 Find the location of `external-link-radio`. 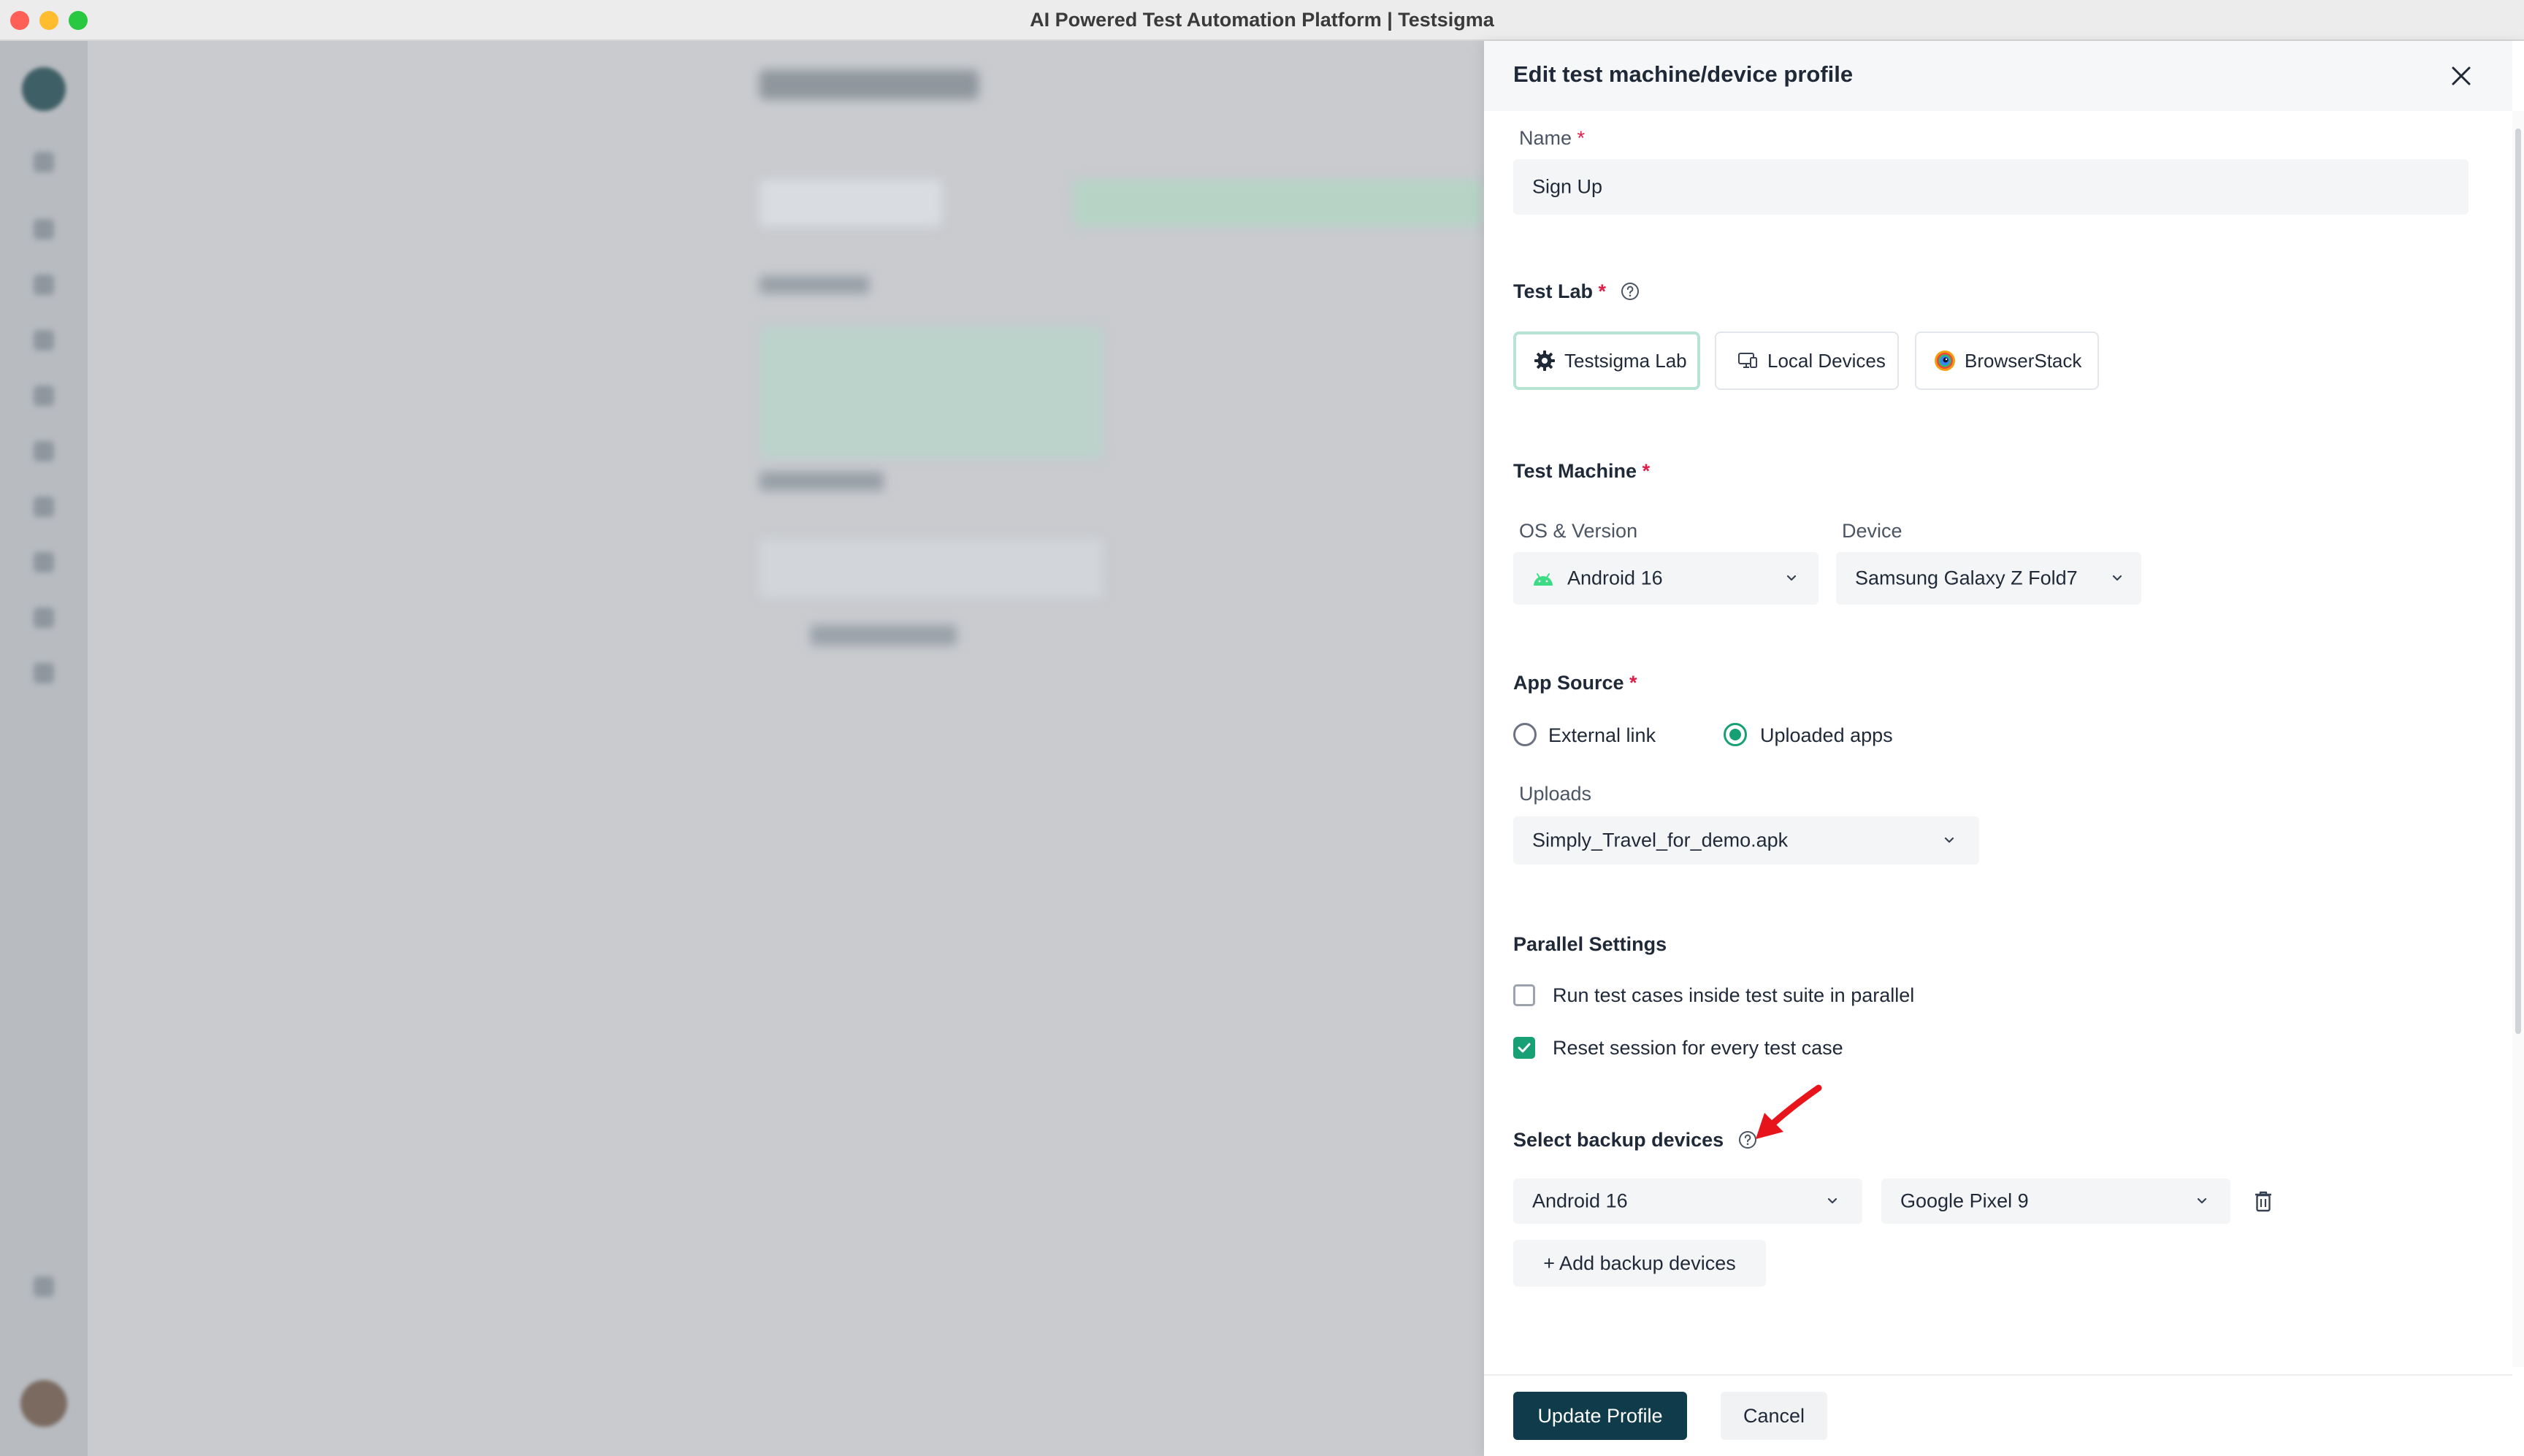

external-link-radio is located at coordinates (1525, 735).